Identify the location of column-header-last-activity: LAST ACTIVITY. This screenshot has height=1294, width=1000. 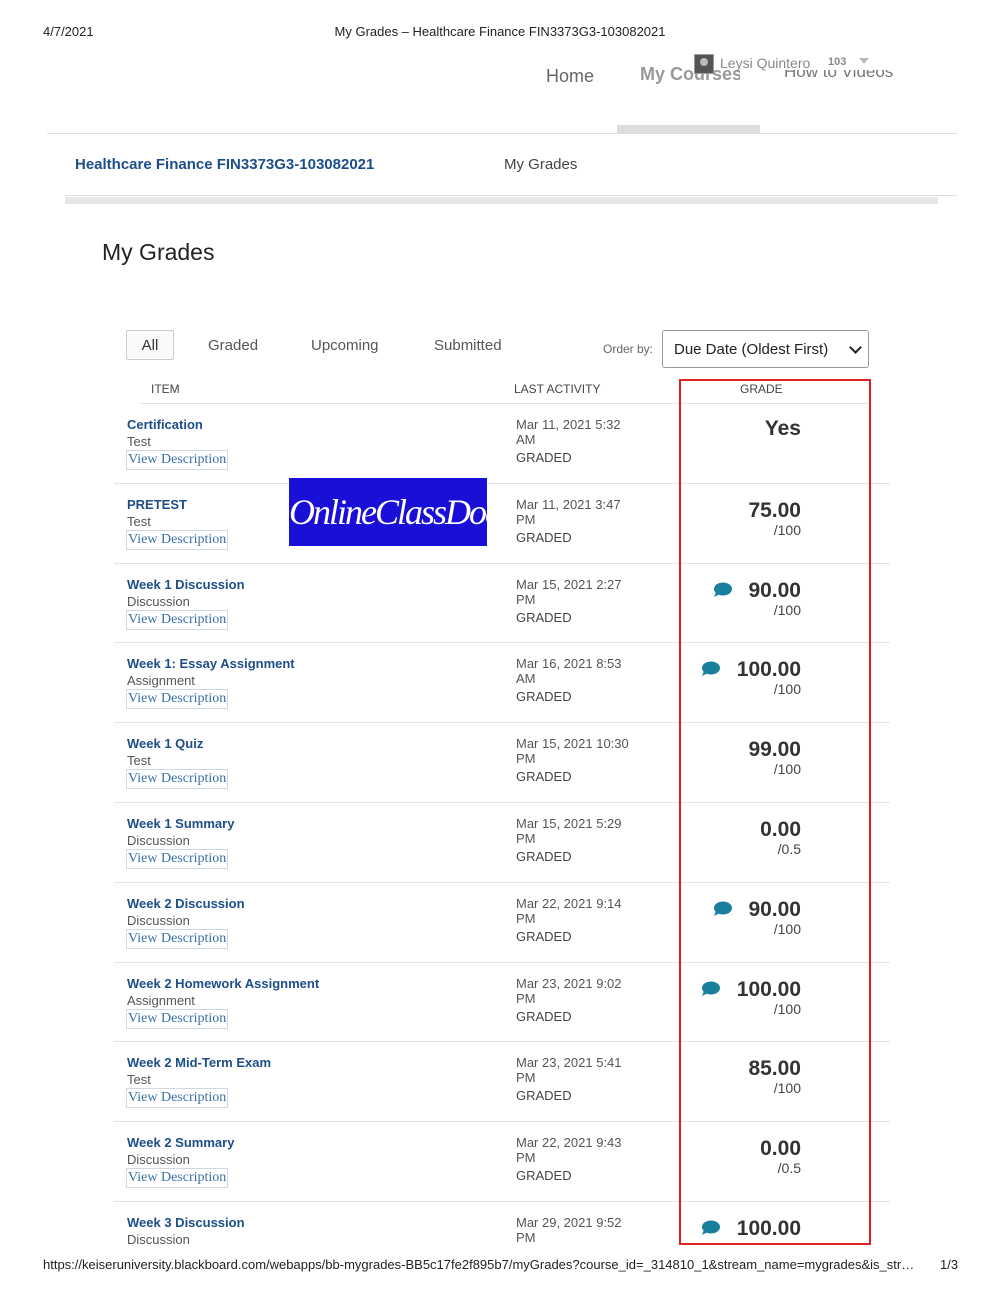
(557, 389).